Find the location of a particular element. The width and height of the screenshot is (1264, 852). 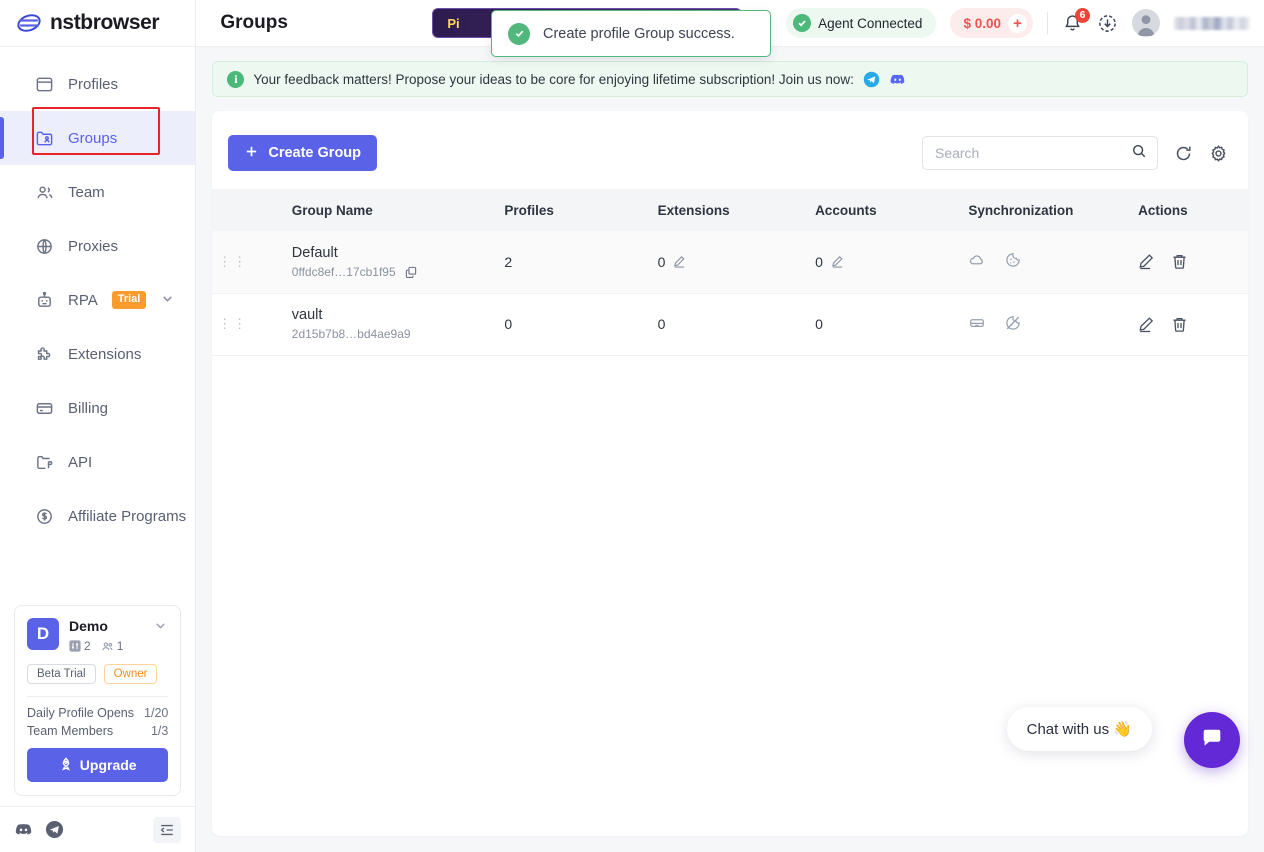

plan-row-label: Daily Profile Opens is located at coordinates (80, 713).